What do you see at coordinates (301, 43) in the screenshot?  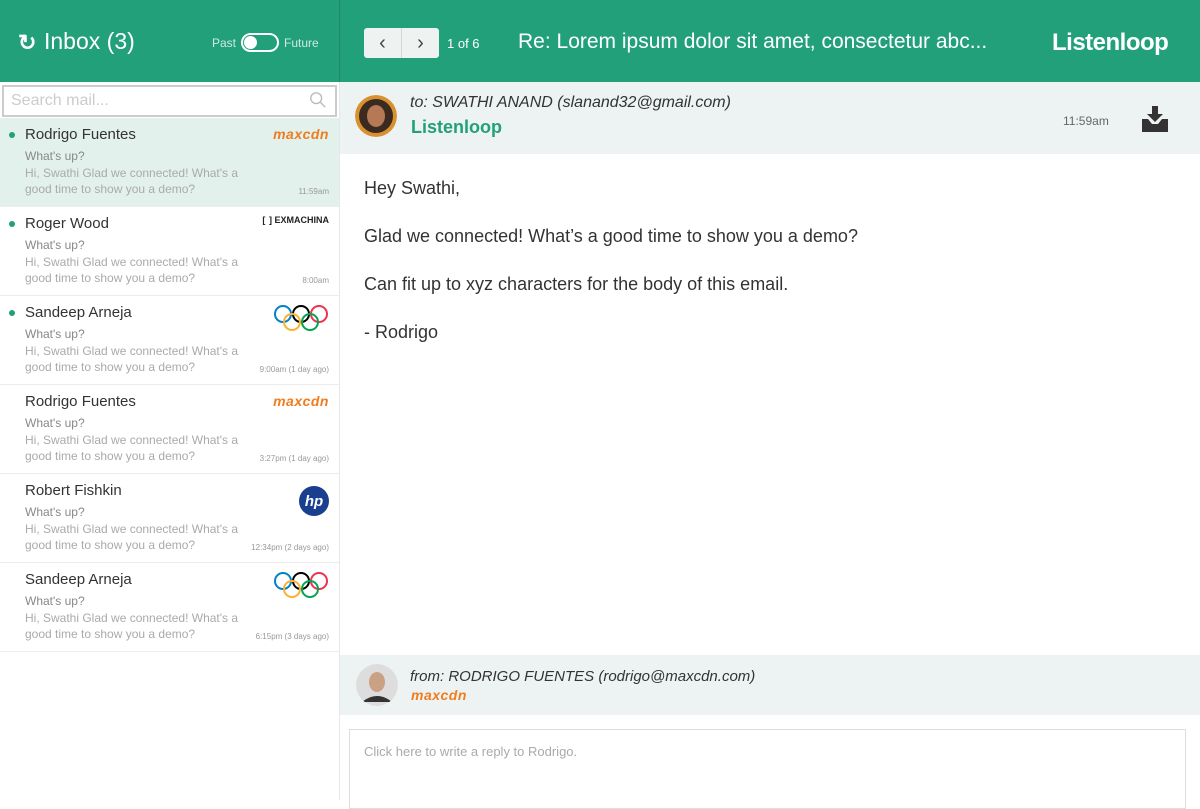 I see `future-label: Future` at bounding box center [301, 43].